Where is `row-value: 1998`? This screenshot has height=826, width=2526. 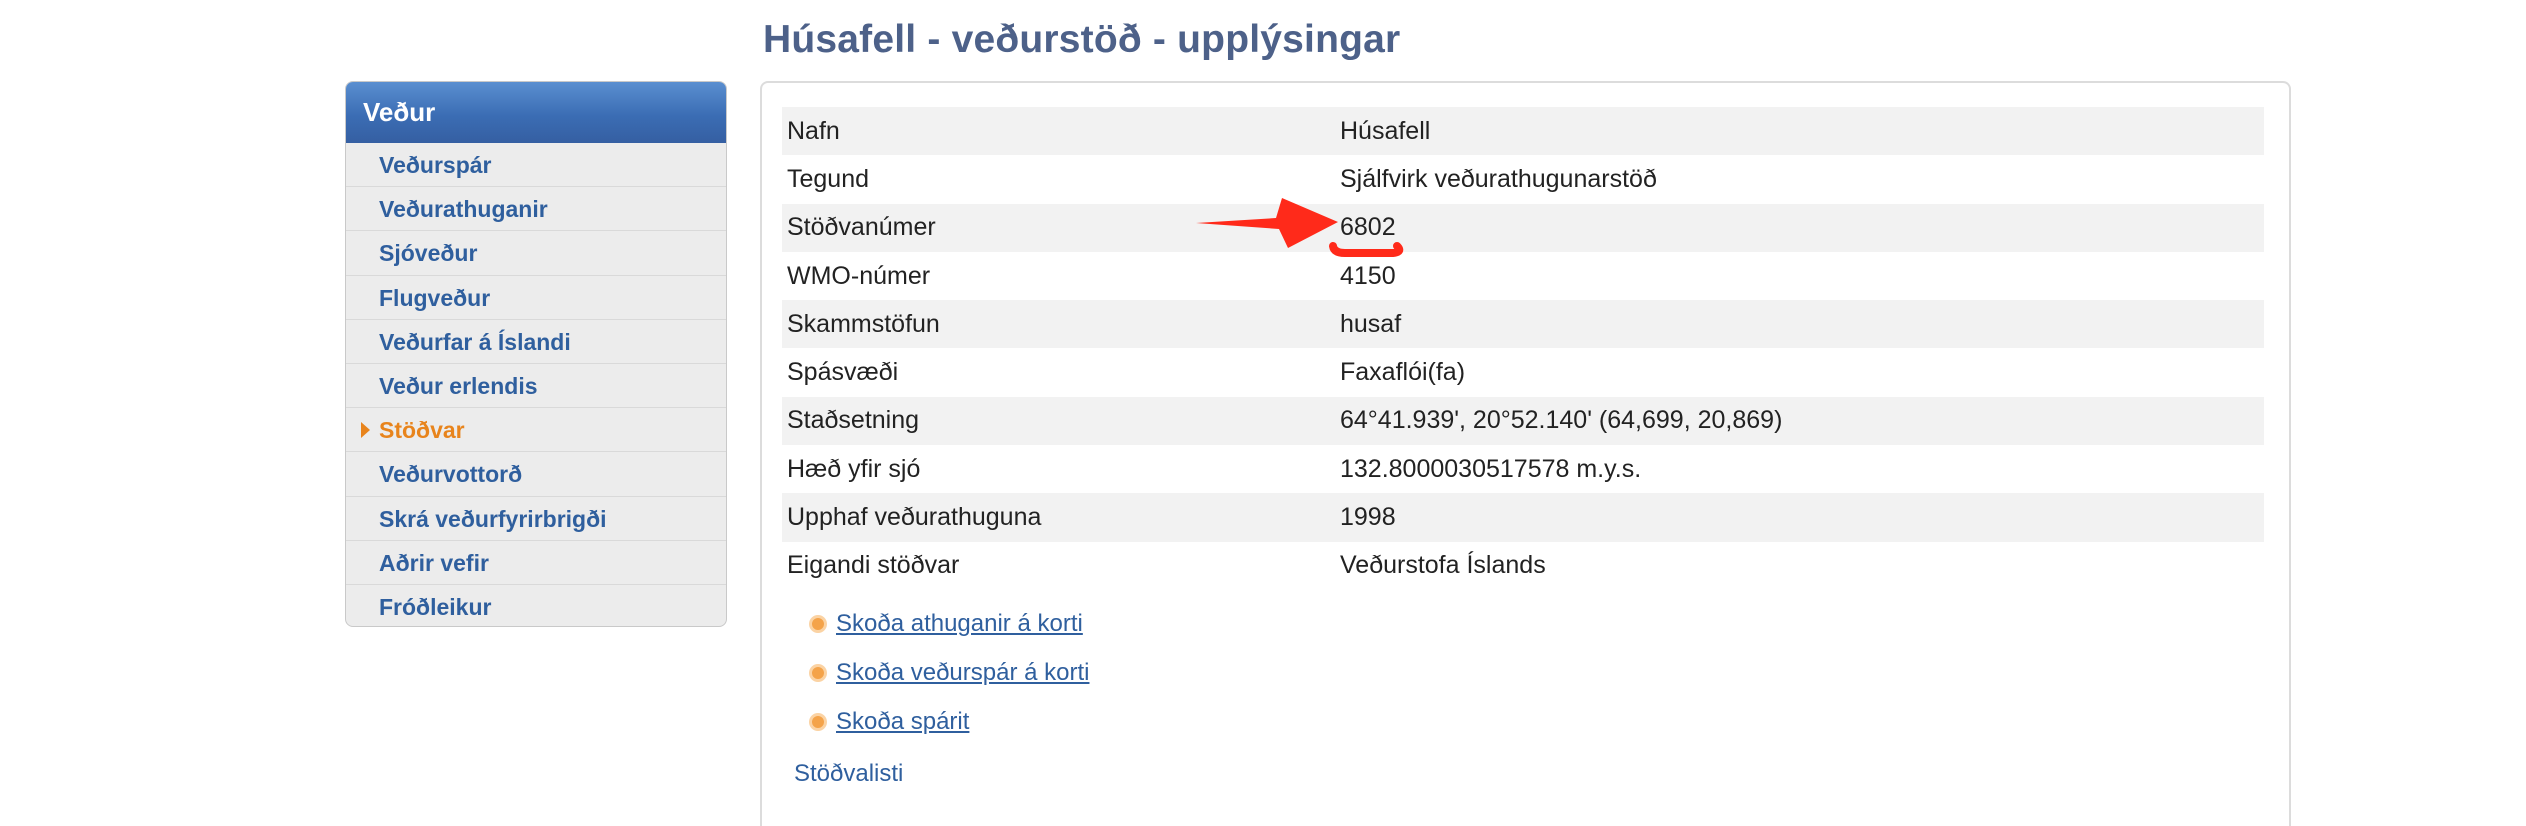
row-value: 1998 is located at coordinates (1368, 517).